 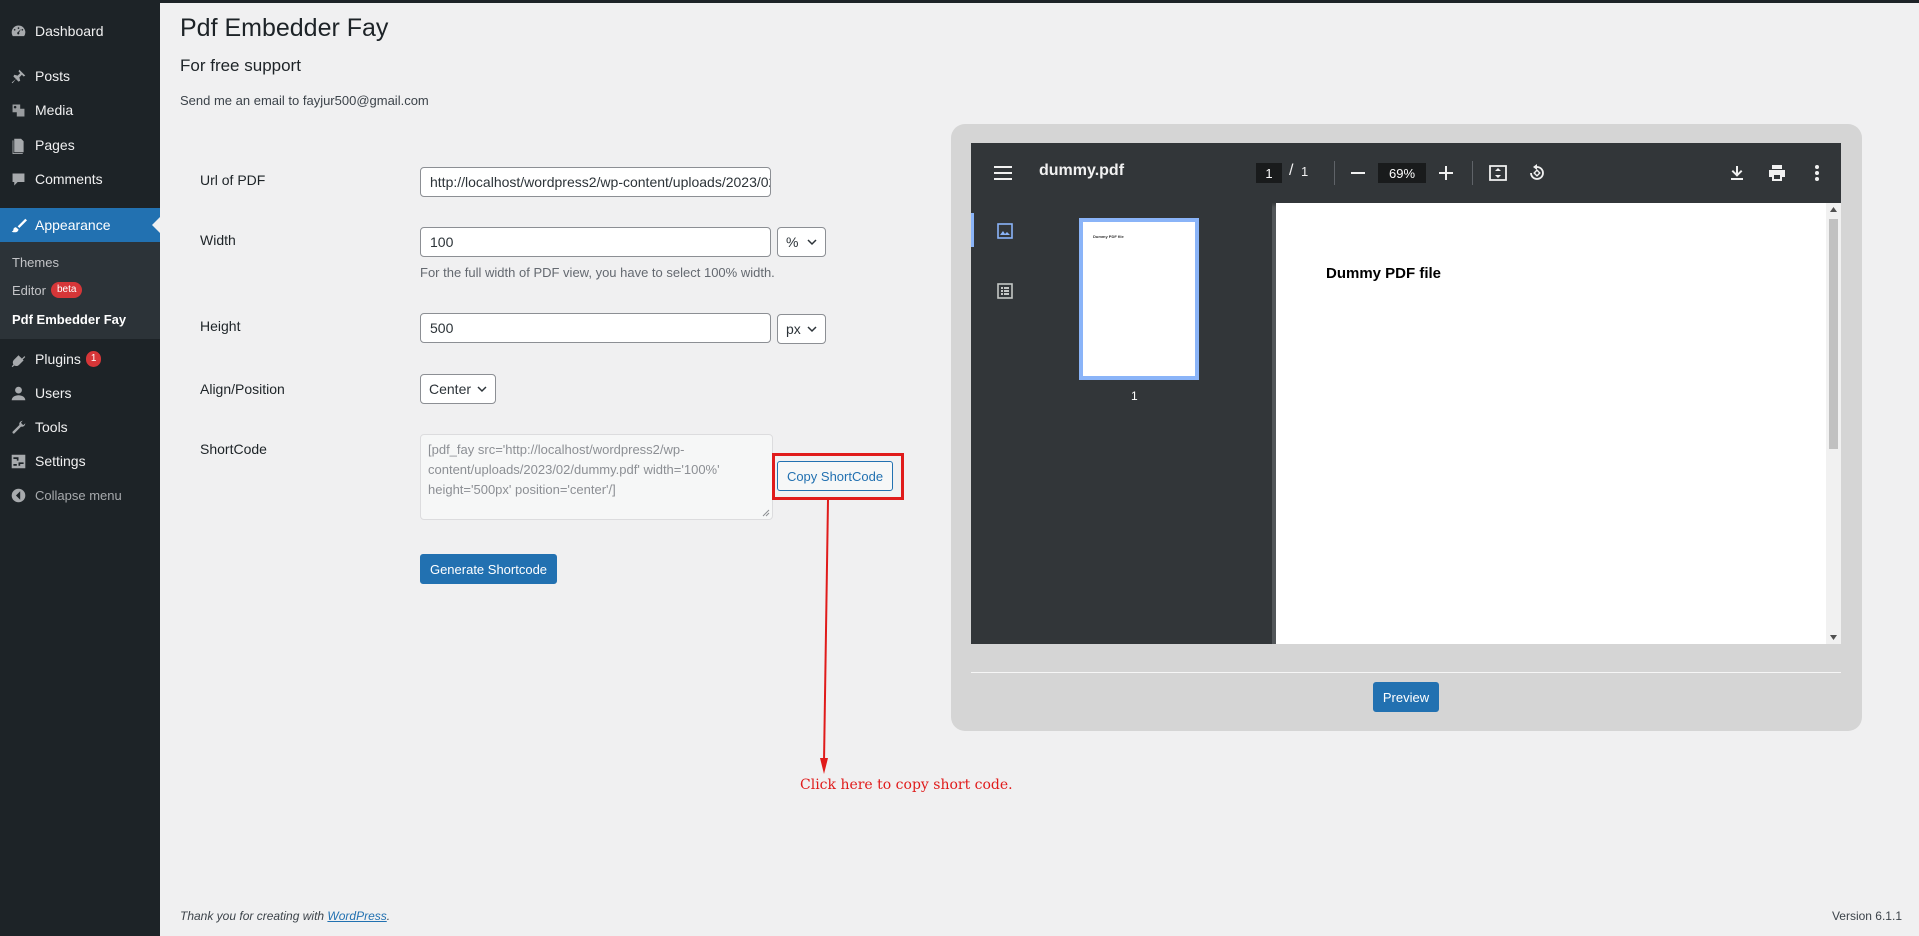 I want to click on submenu-item-label: Themes, so click(x=35, y=262).